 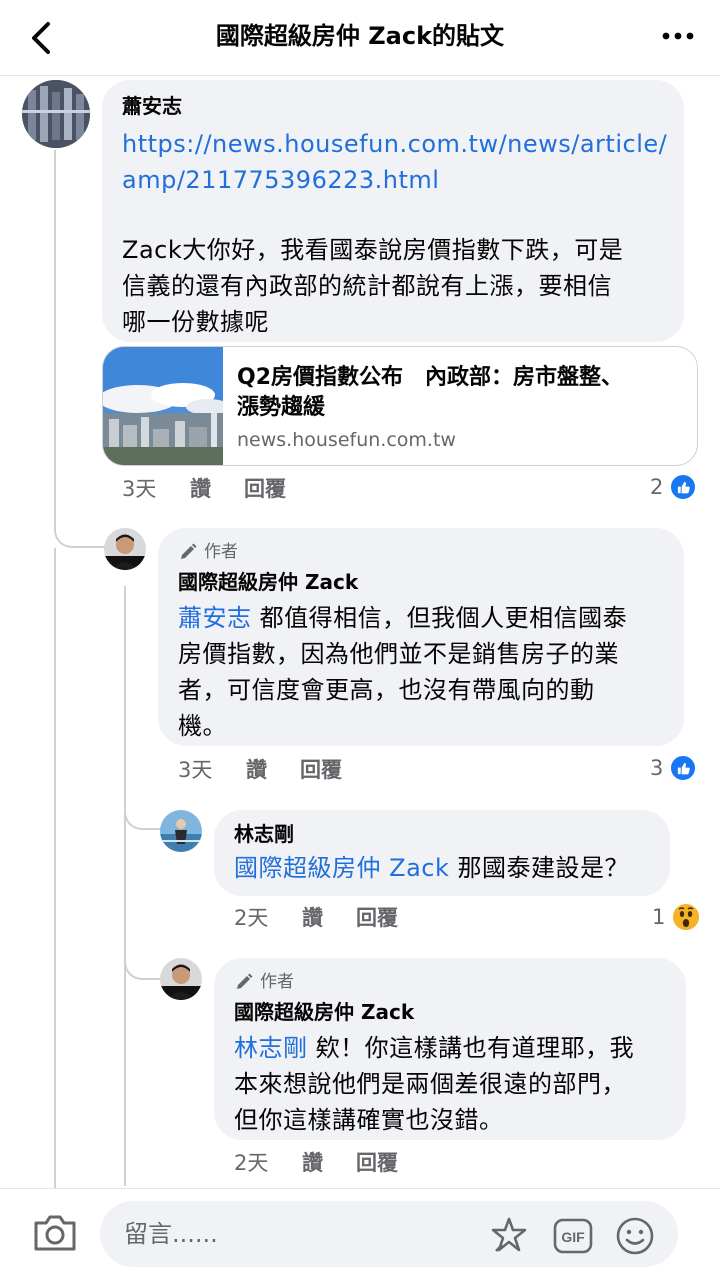 I want to click on mention-link: 國際超級房仲 Zack, so click(x=341, y=868).